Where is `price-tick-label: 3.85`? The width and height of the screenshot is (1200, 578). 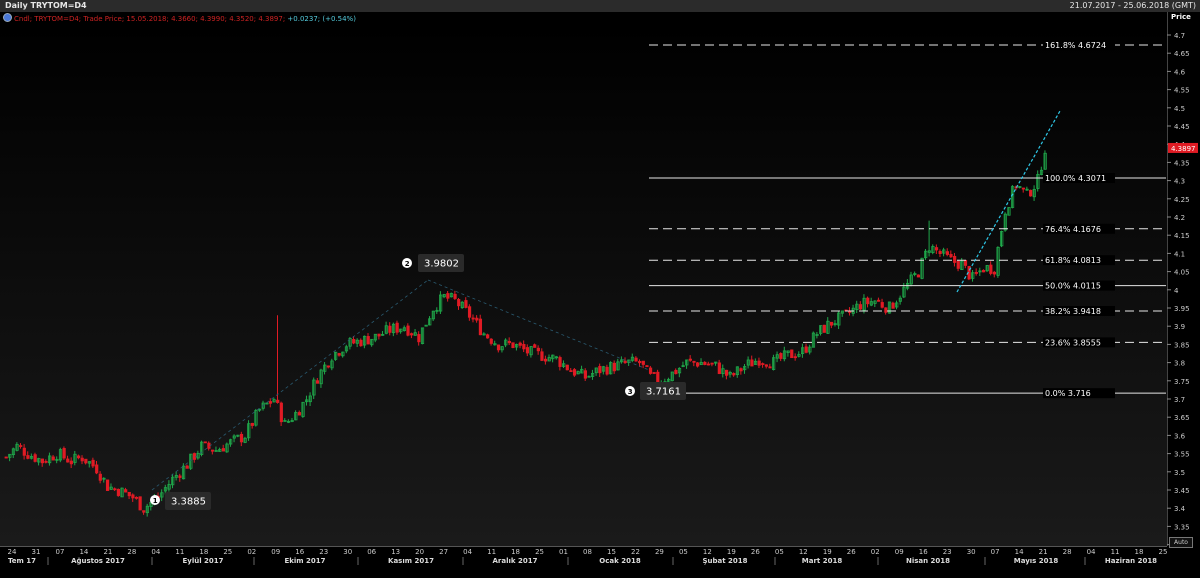
price-tick-label: 3.85 is located at coordinates (1182, 345).